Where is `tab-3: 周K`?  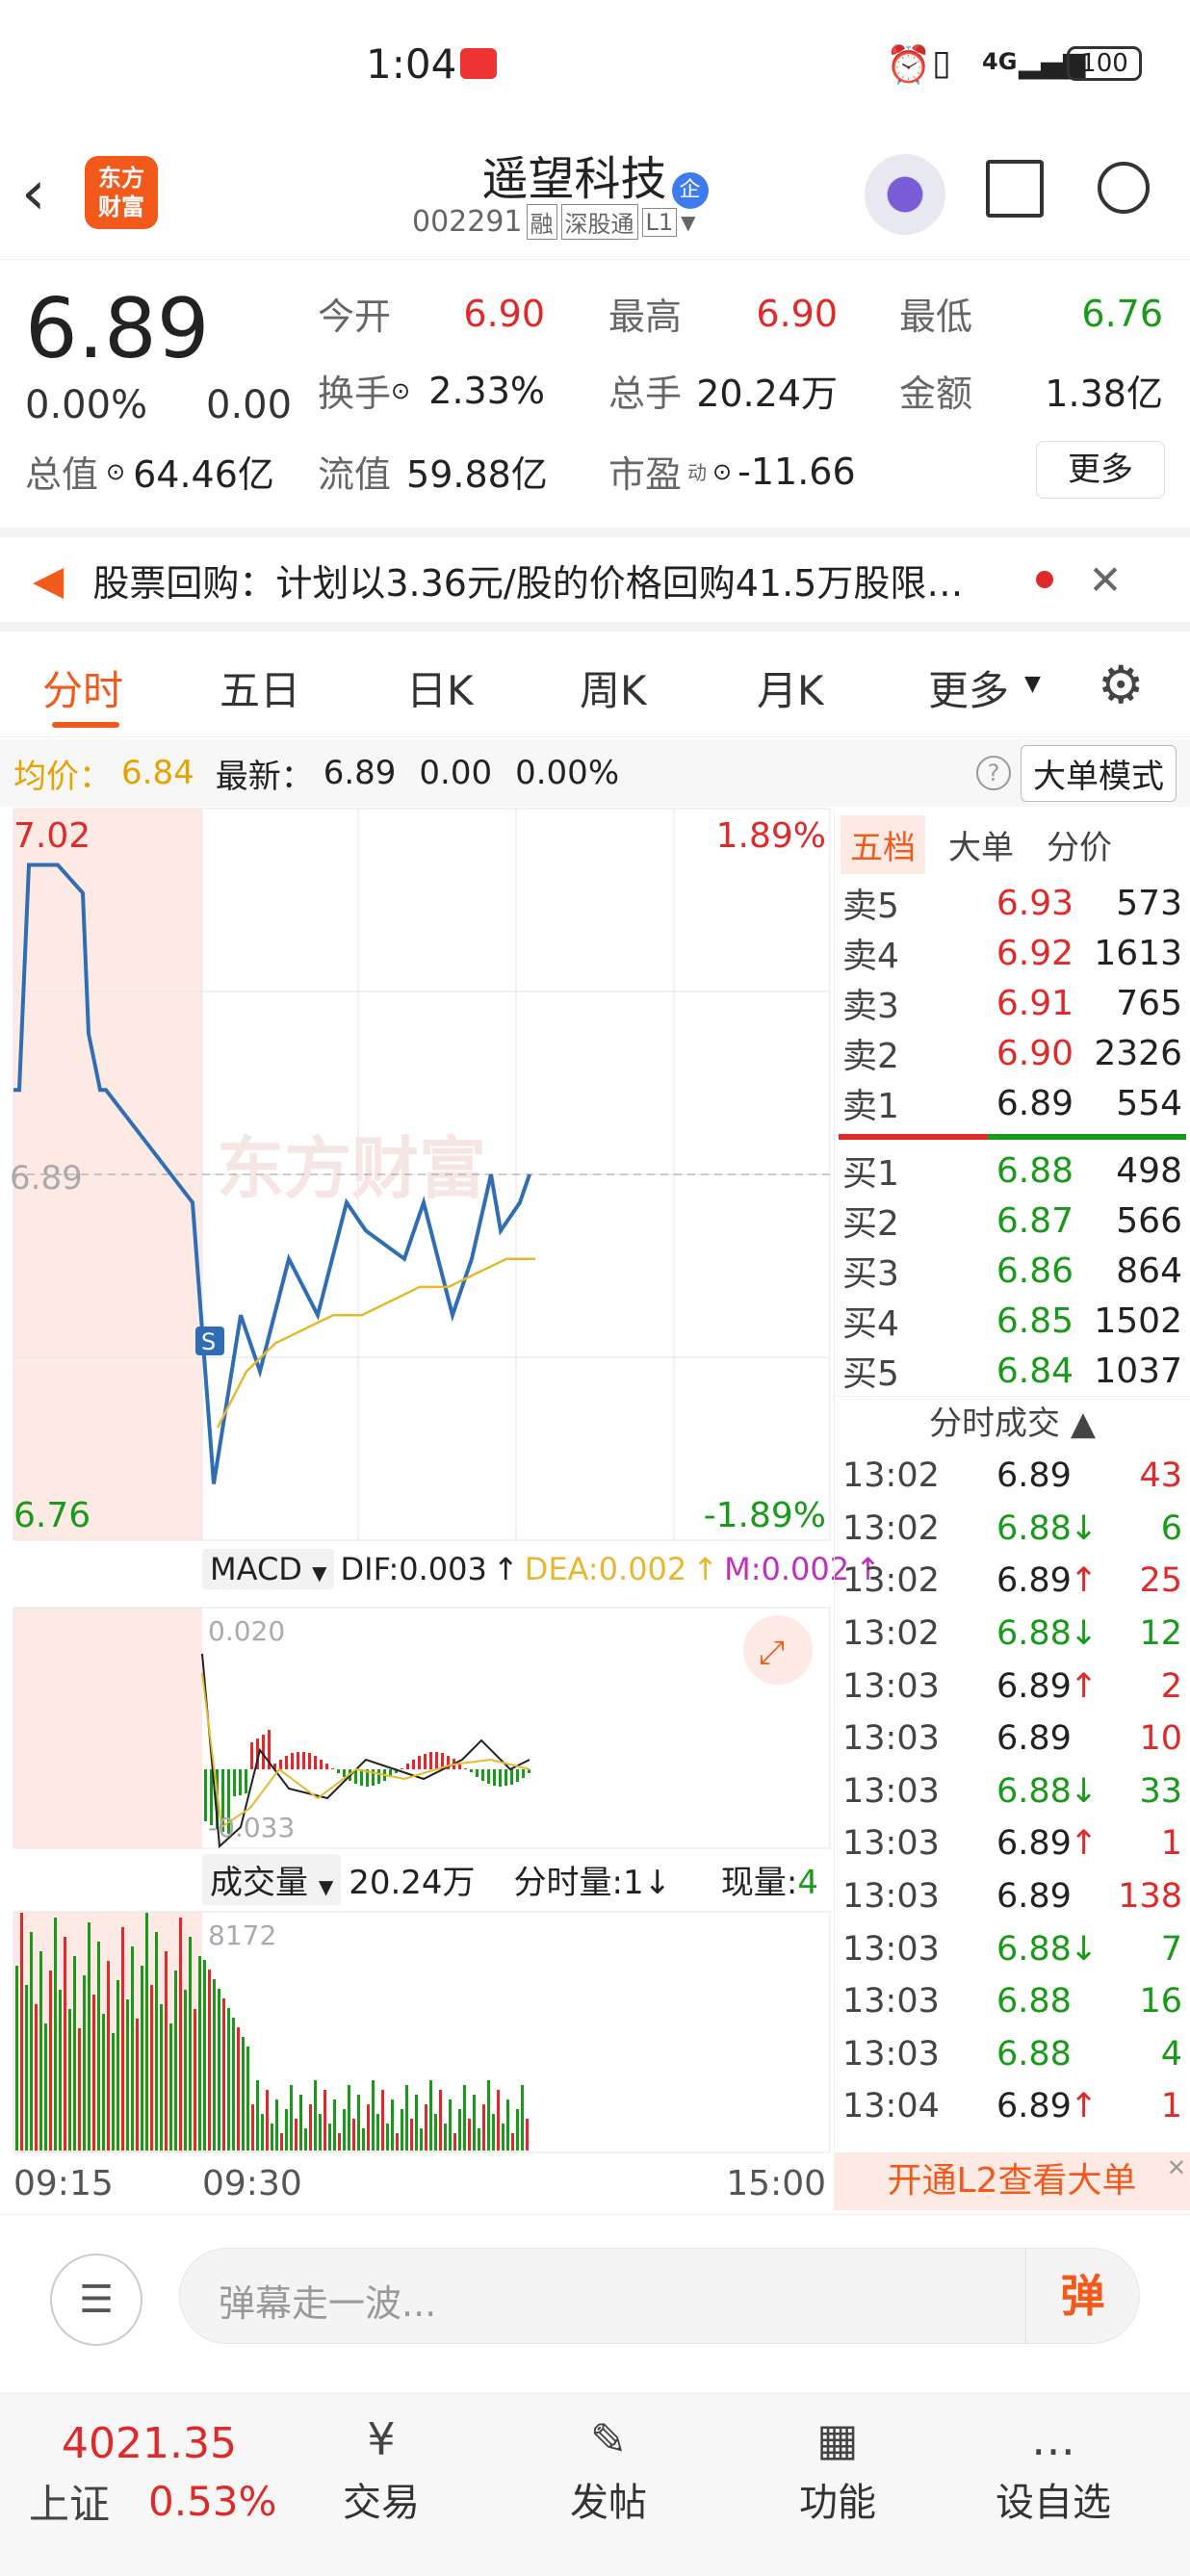 tab-3: 周K is located at coordinates (613, 687).